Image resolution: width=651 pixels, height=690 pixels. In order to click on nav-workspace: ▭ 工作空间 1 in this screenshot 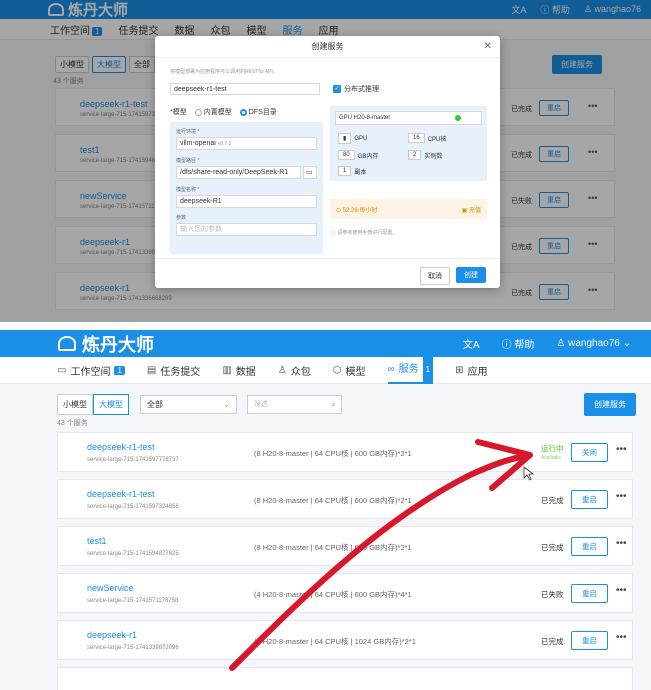, I will do `click(91, 370)`.